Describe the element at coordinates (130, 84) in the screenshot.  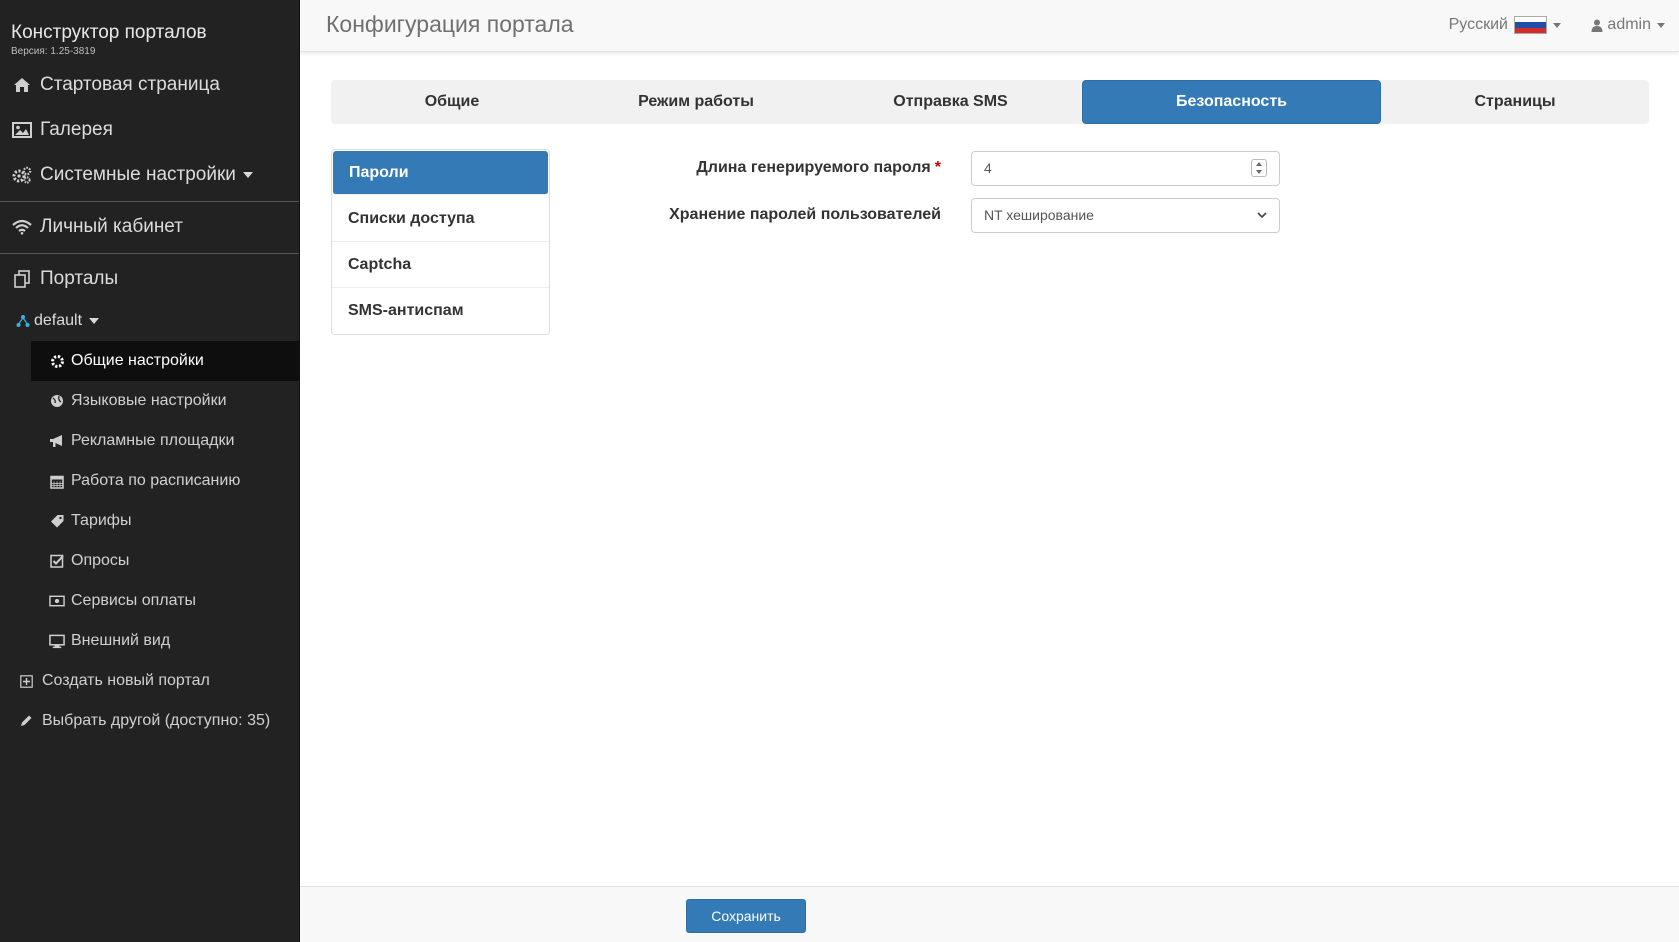
I see `nav-start-page-label: Стартовая страница` at that location.